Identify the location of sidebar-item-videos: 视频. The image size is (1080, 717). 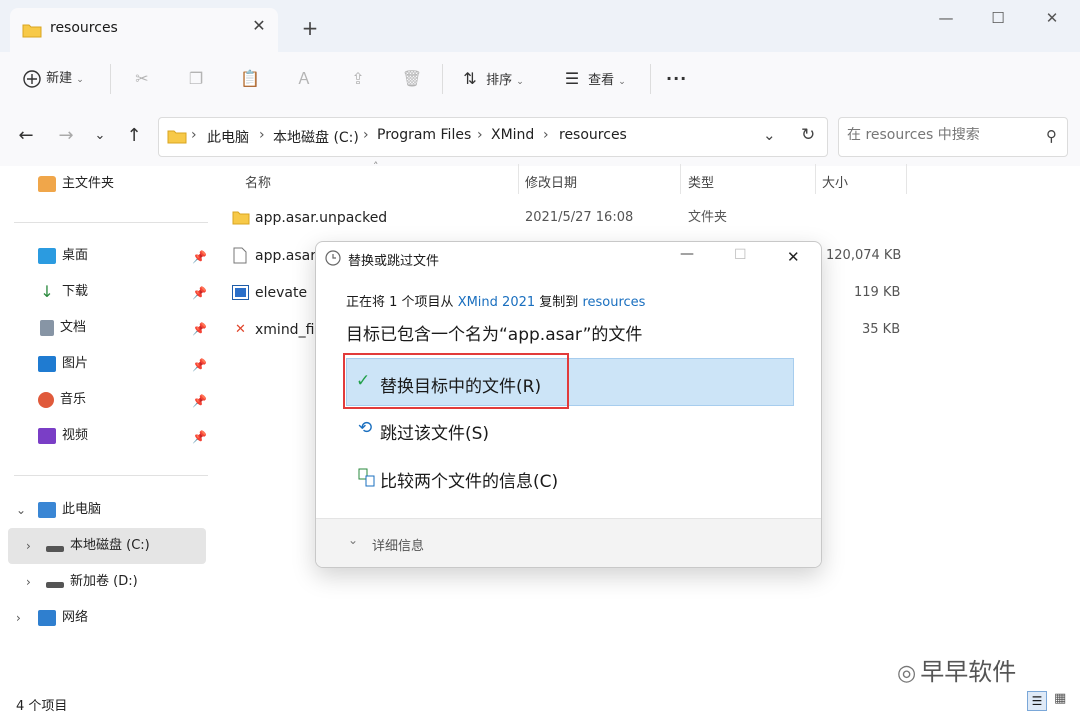
(63, 436).